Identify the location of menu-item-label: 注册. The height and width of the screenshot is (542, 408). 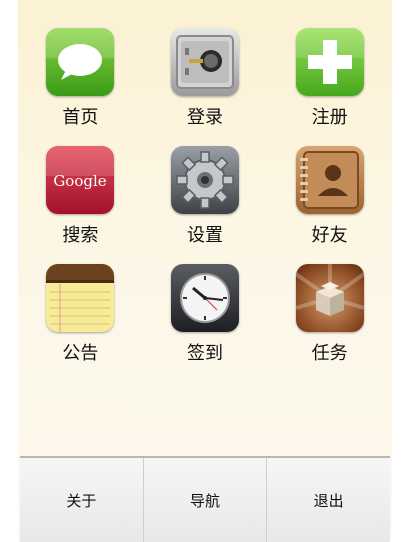
(329, 117).